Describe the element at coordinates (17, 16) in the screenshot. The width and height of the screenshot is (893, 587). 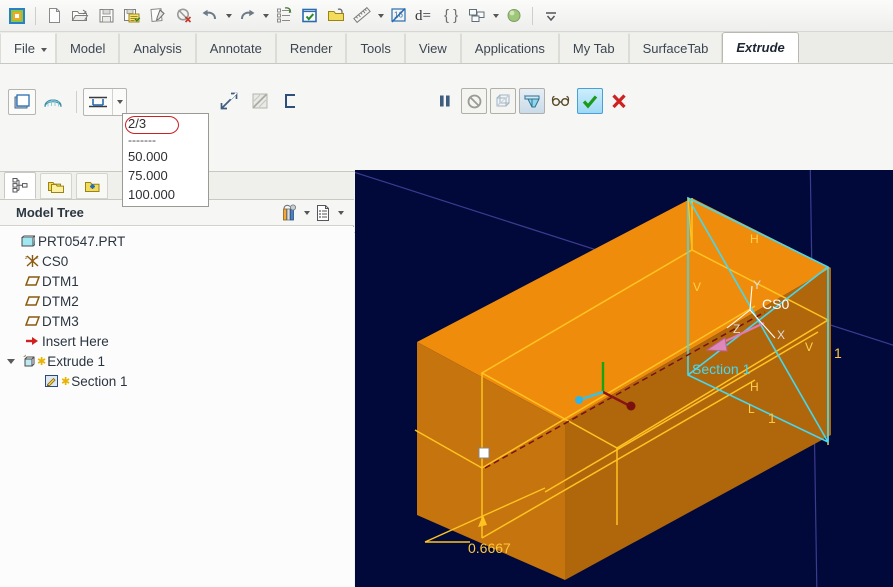
I see `creo-logo-icon` at that location.